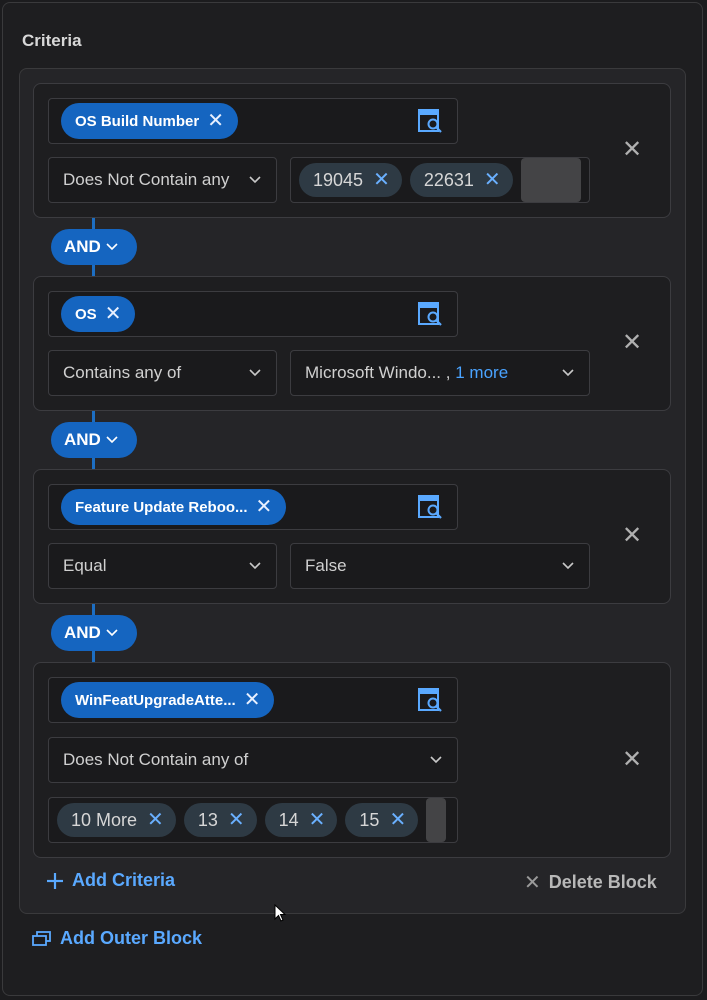 This screenshot has height=1000, width=707. What do you see at coordinates (440, 566) in the screenshot?
I see `value-select: False` at bounding box center [440, 566].